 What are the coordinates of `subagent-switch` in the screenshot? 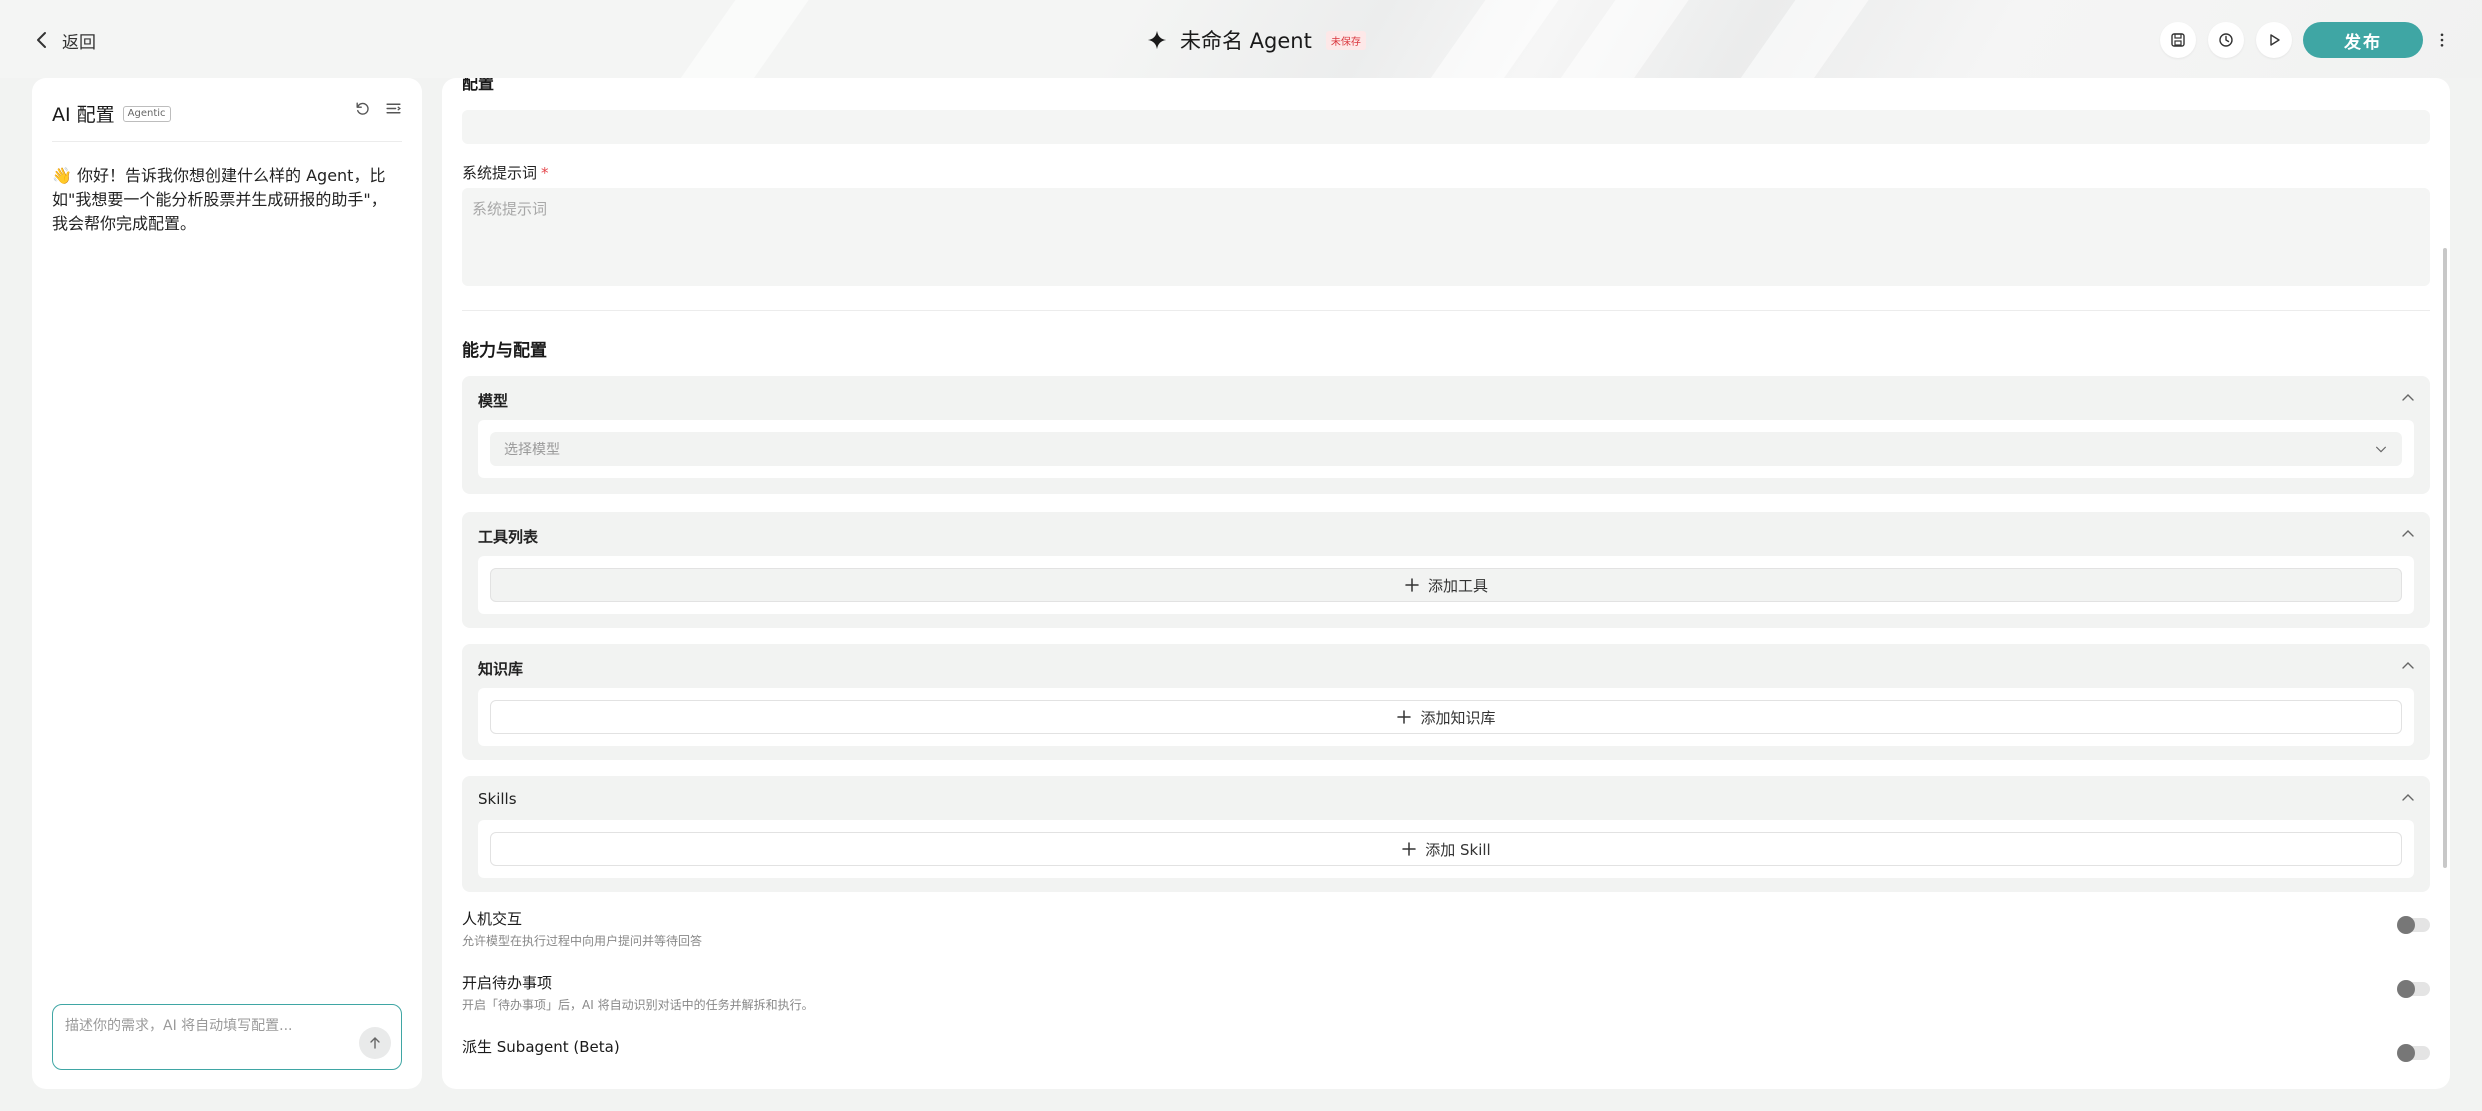 It's located at (2413, 1053).